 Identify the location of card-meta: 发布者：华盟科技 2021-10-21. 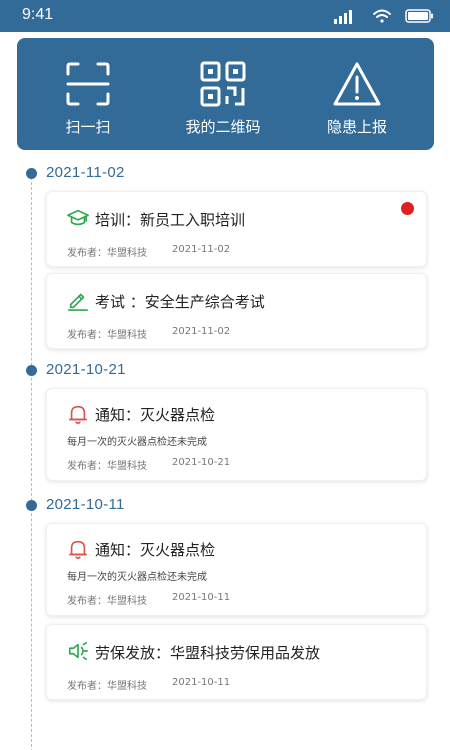
(148, 464).